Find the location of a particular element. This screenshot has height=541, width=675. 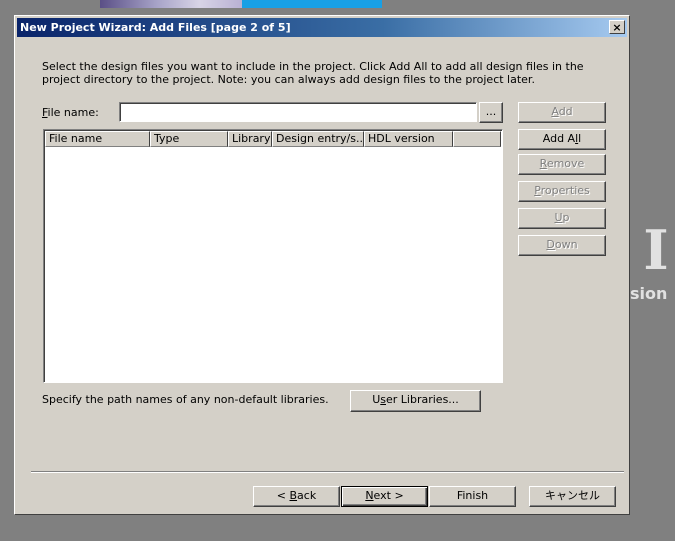

add-button: Add is located at coordinates (562, 112).